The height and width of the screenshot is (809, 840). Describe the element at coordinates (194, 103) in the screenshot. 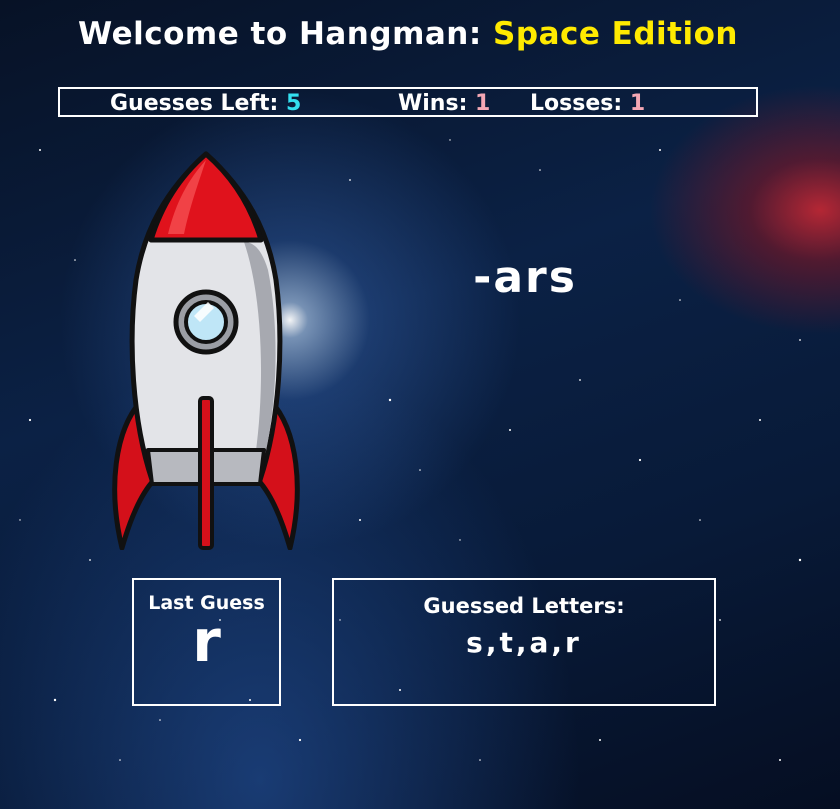

I see `guesses-left-label: Guesses Left:` at that location.